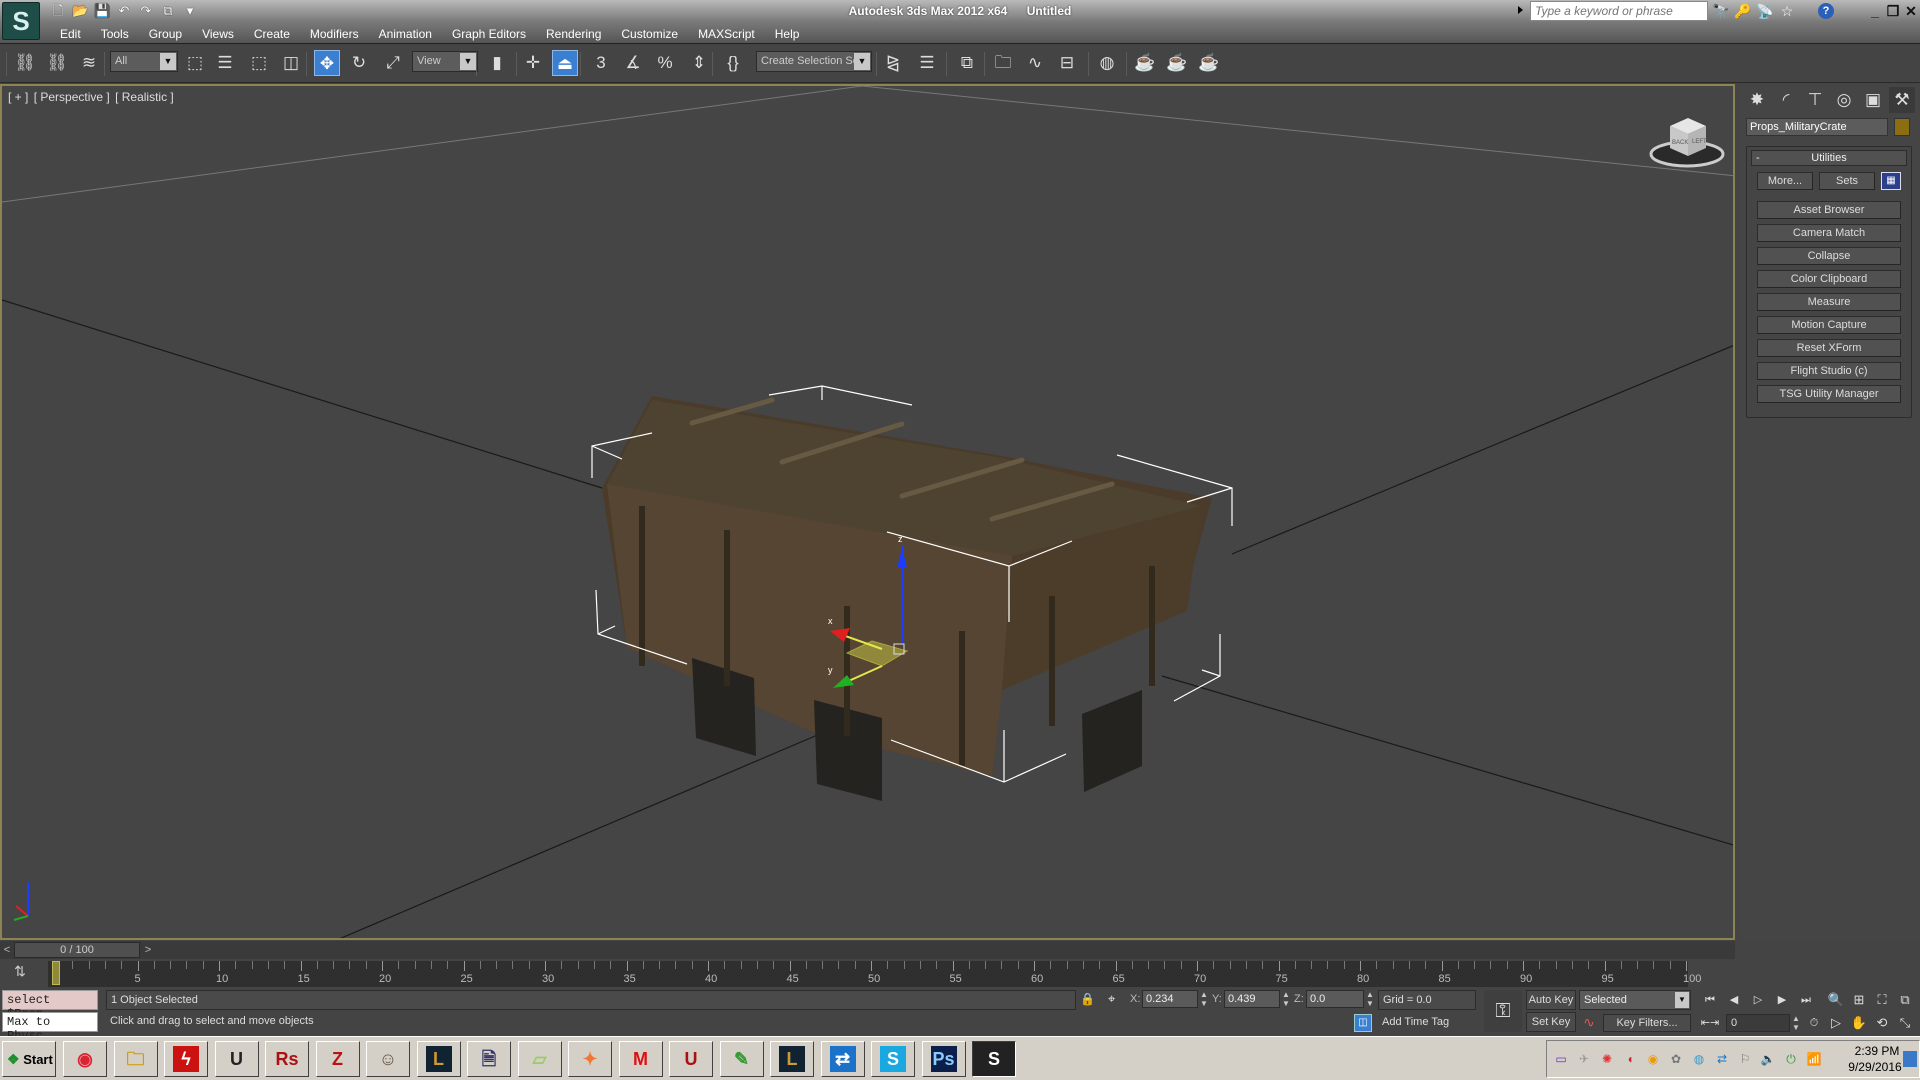 The width and height of the screenshot is (1920, 1080). Describe the element at coordinates (565, 63) in the screenshot. I see `keyboard-shortcut-override-icon: ⏏` at that location.